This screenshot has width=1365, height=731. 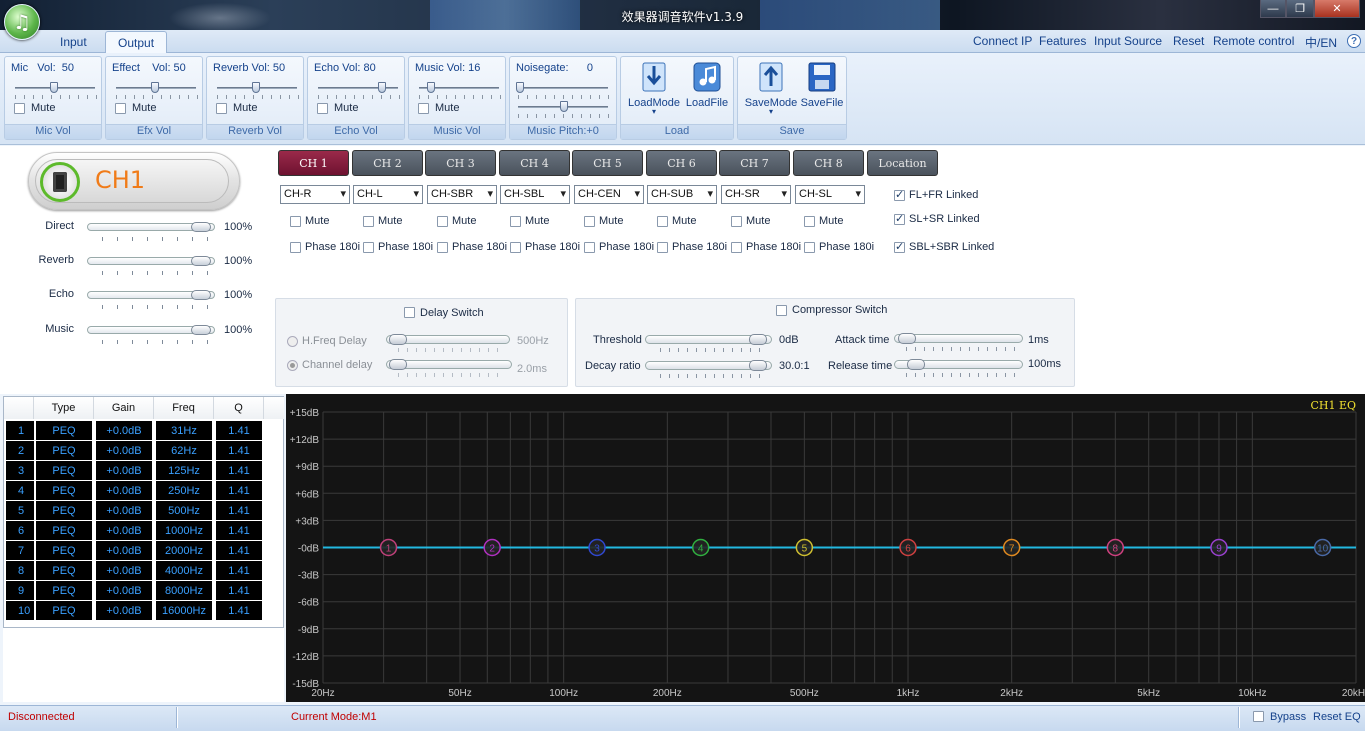 What do you see at coordinates (654, 88) in the screenshot?
I see `load-mode-button: LoadMode ▾` at bounding box center [654, 88].